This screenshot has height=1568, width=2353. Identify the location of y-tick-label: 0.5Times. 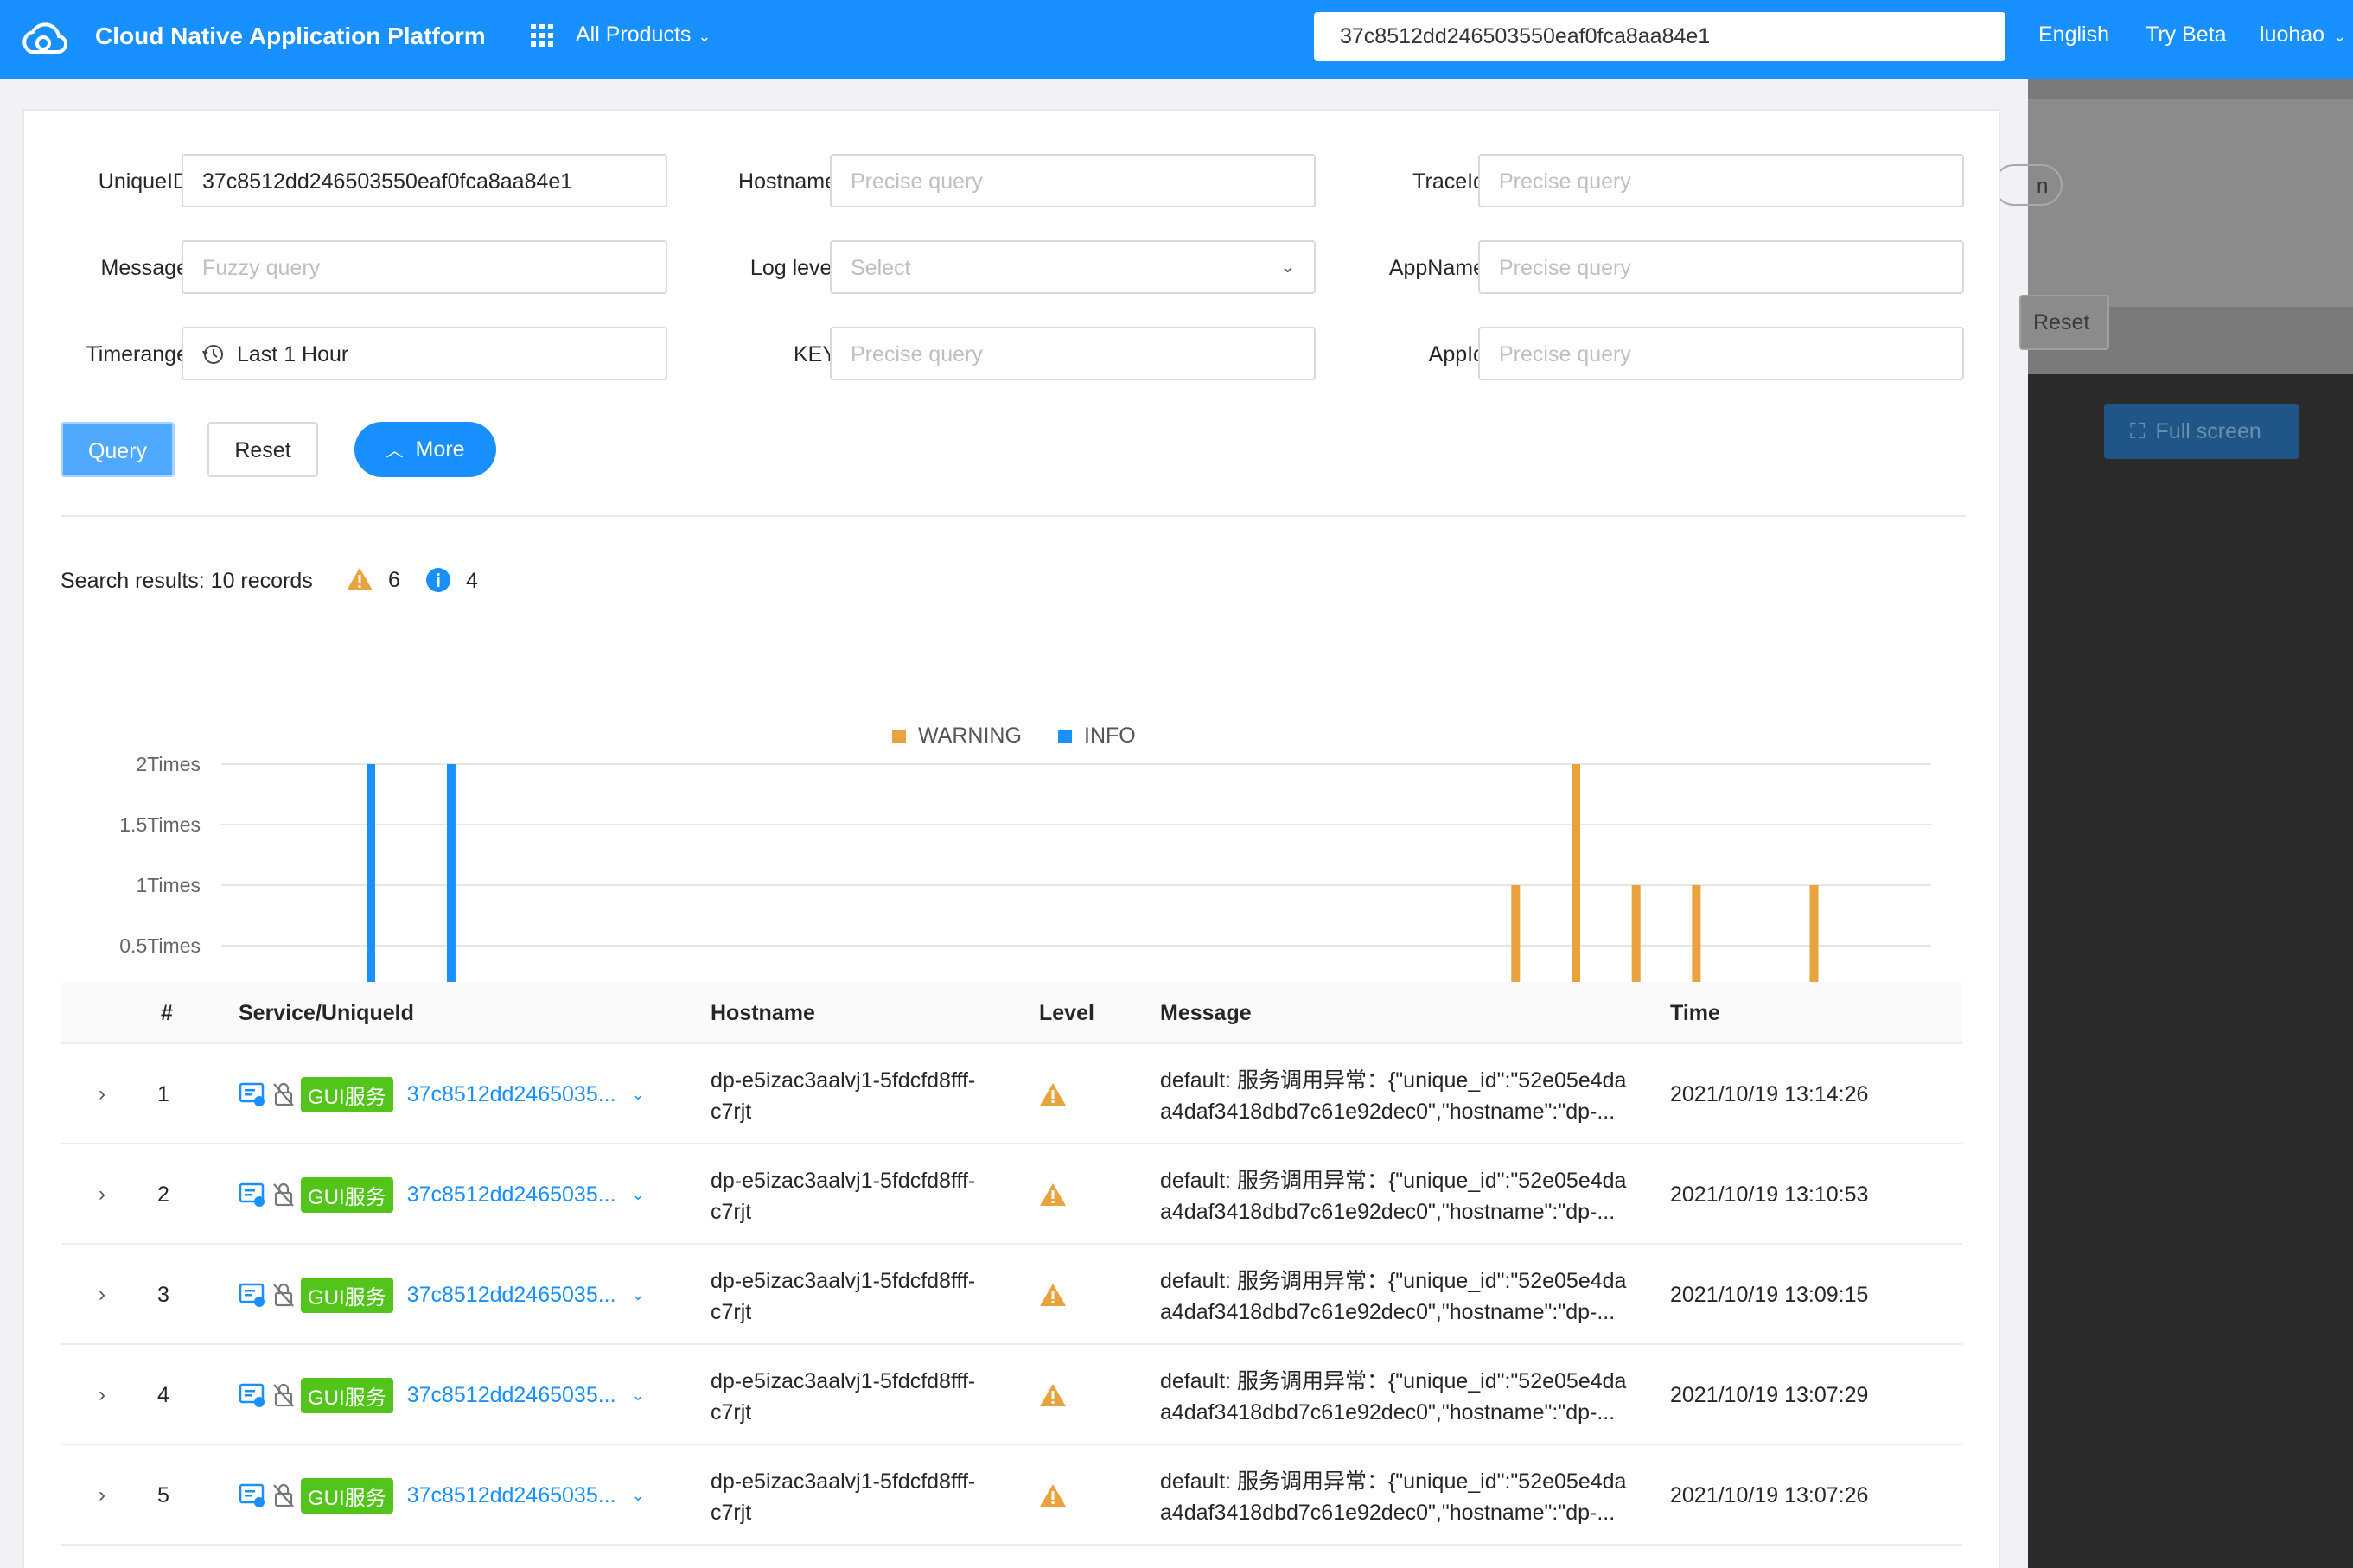
(160, 946).